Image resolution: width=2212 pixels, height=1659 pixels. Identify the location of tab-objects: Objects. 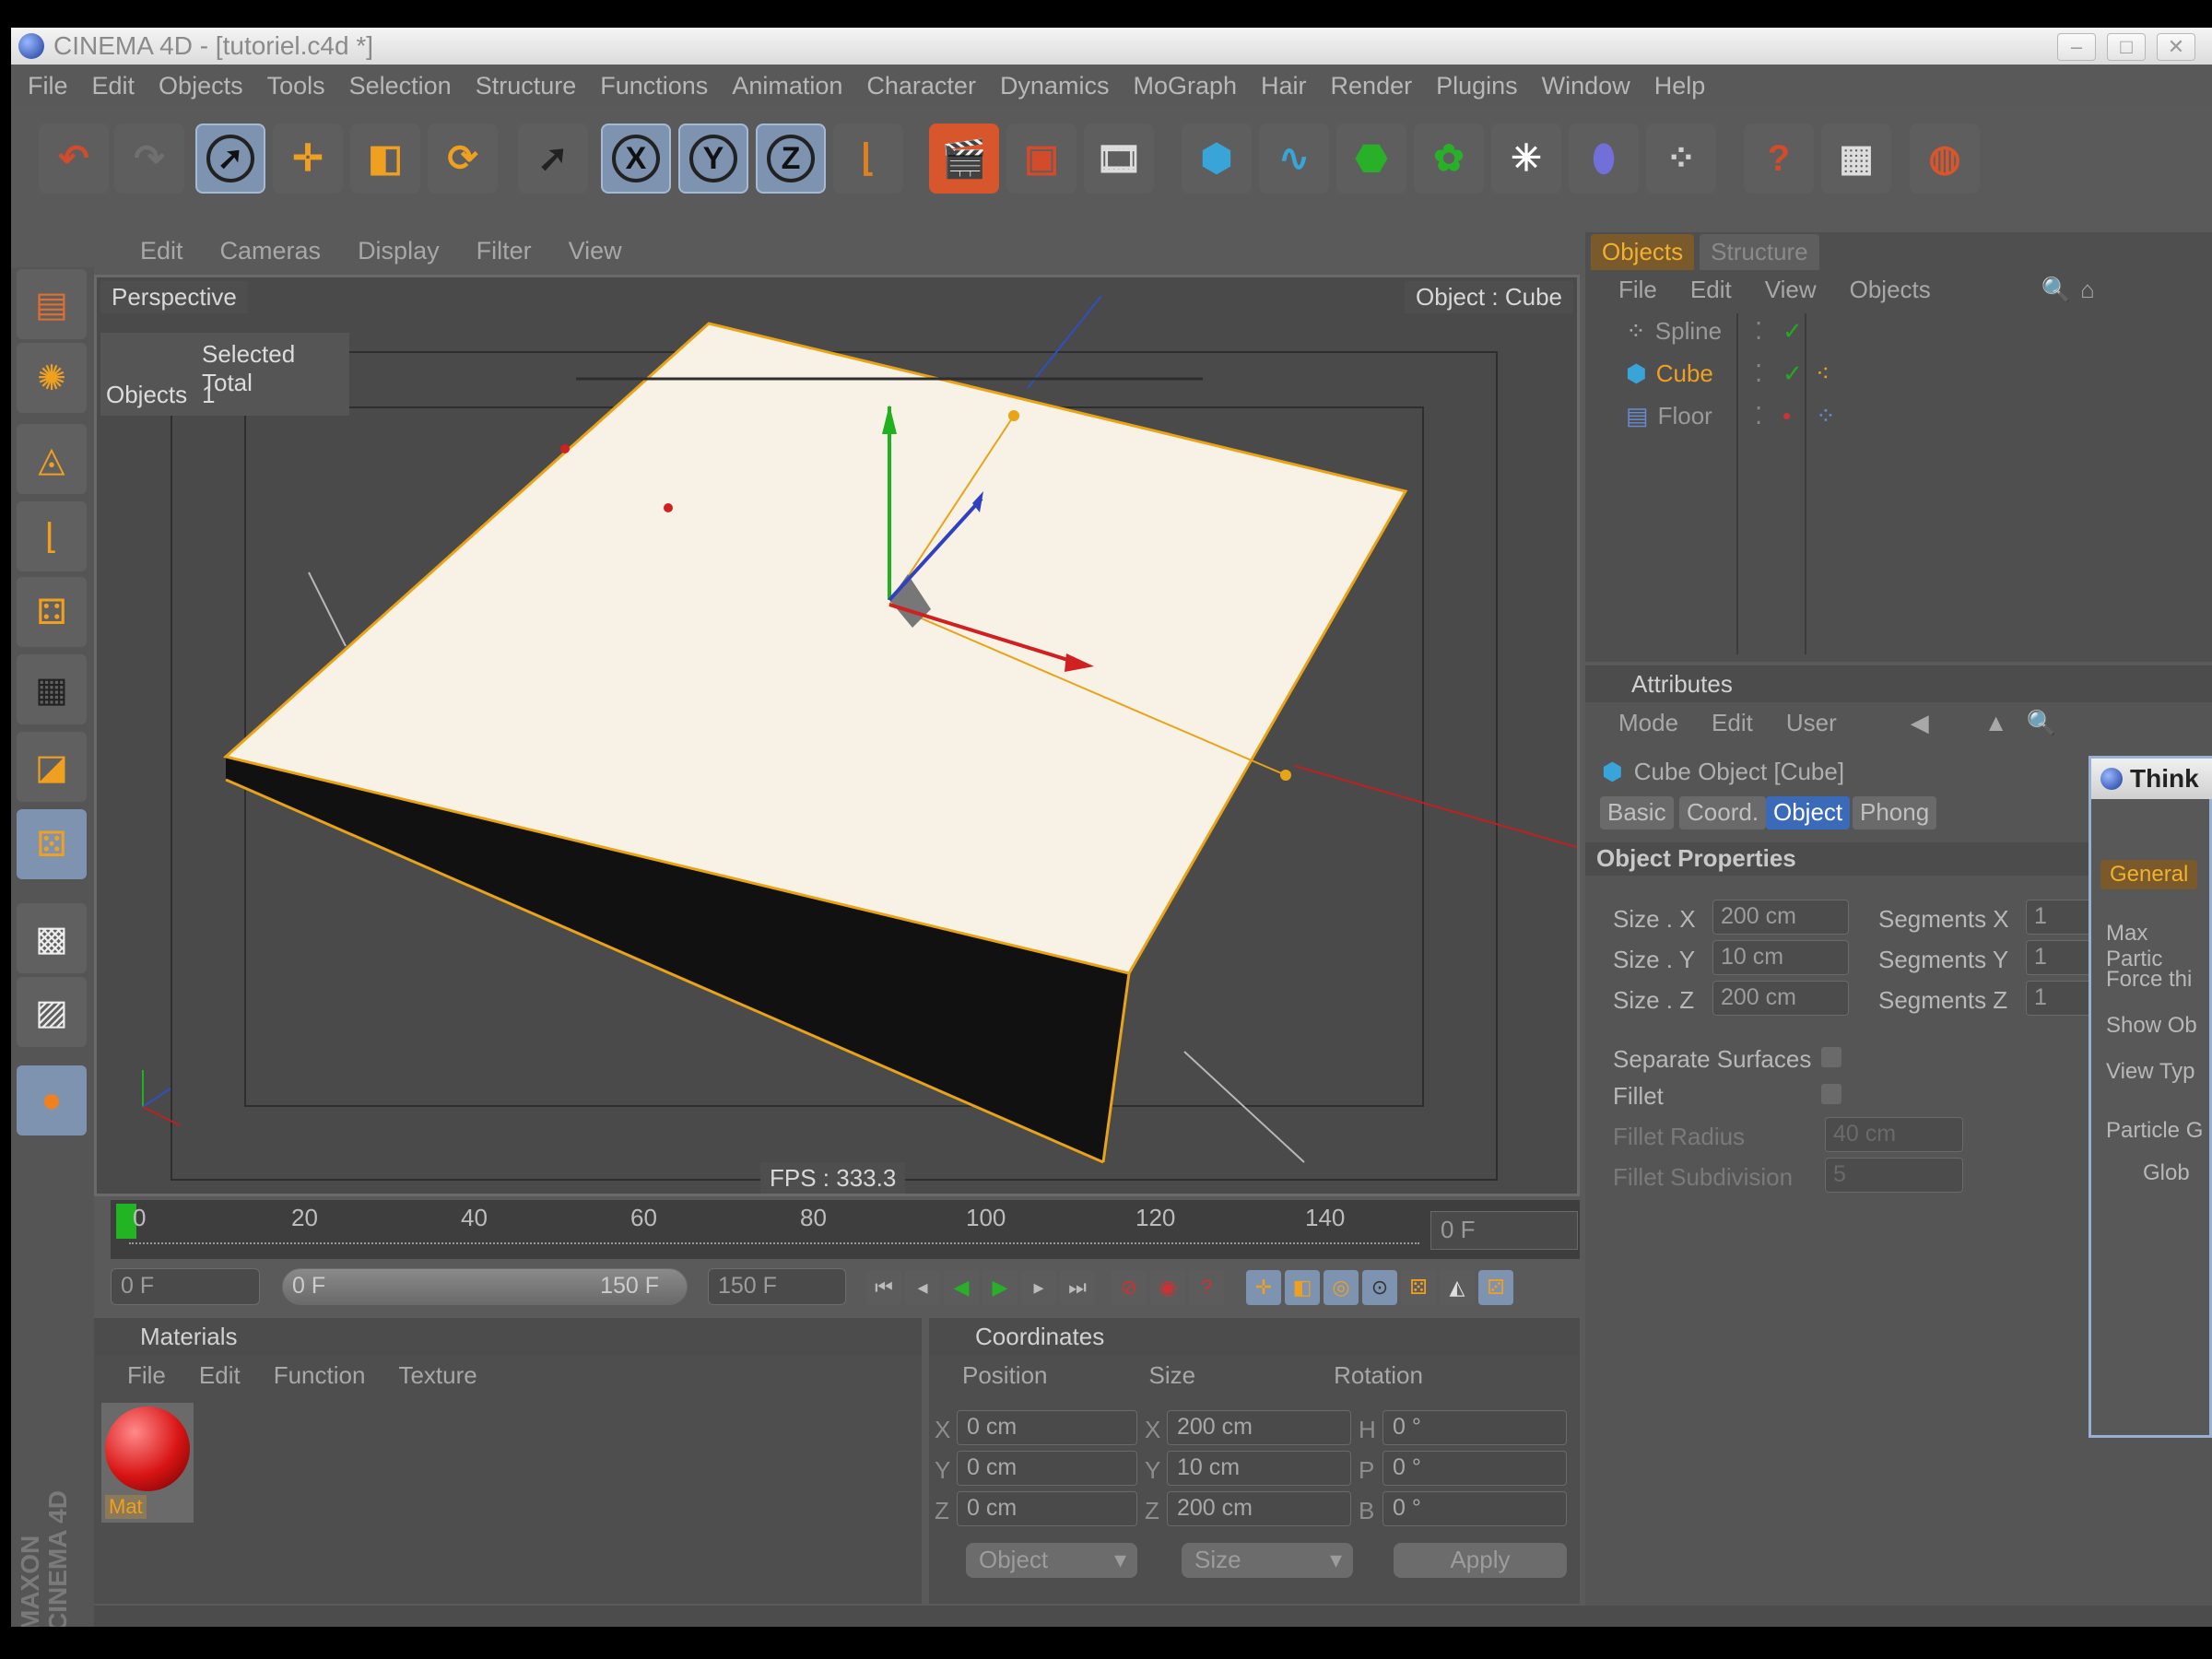
(1643, 252).